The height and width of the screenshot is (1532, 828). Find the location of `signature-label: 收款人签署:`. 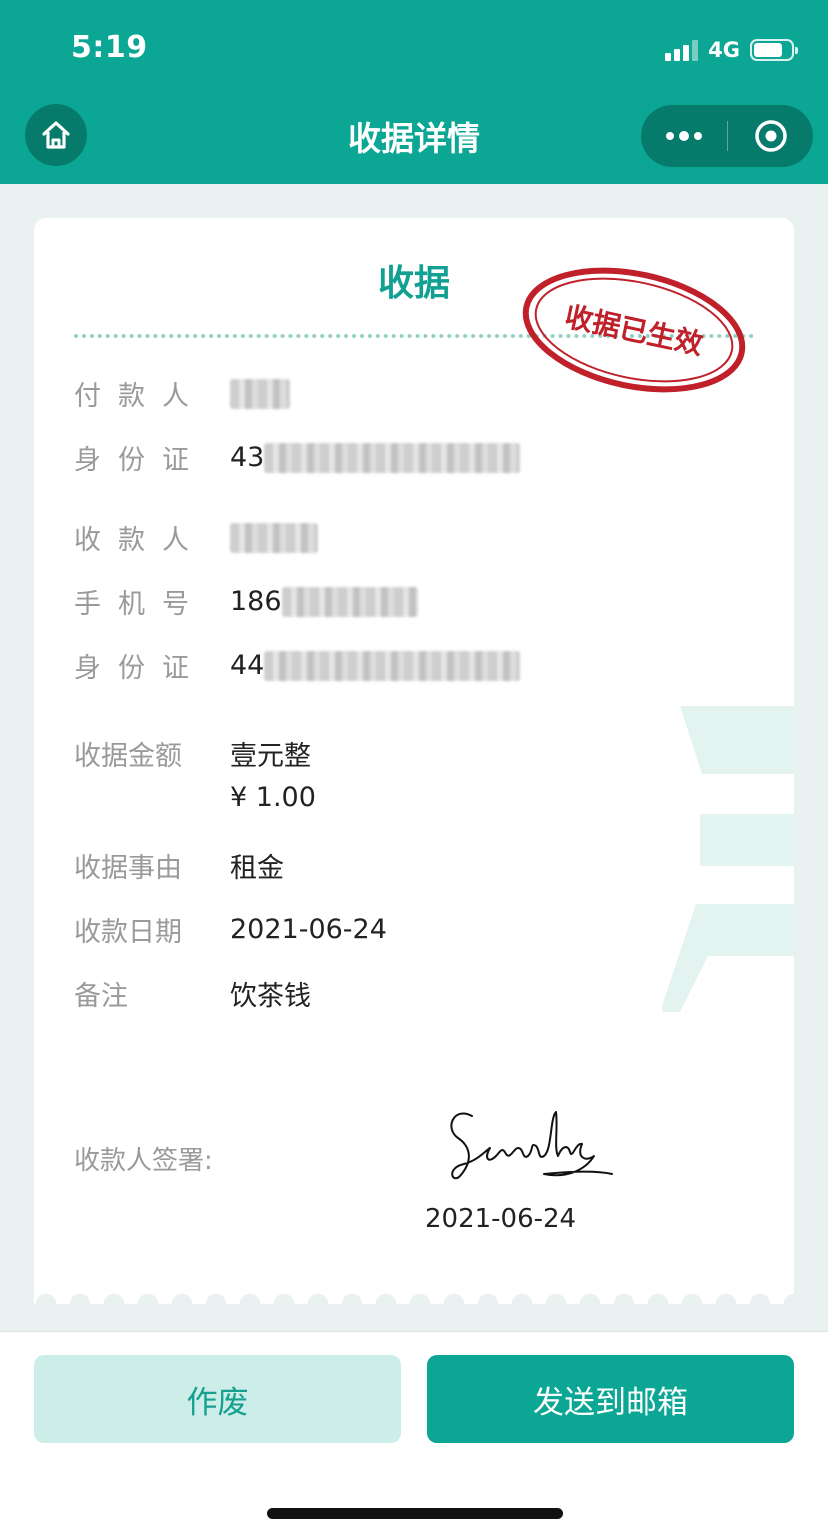

signature-label: 收款人签署: is located at coordinates (143, 1161).